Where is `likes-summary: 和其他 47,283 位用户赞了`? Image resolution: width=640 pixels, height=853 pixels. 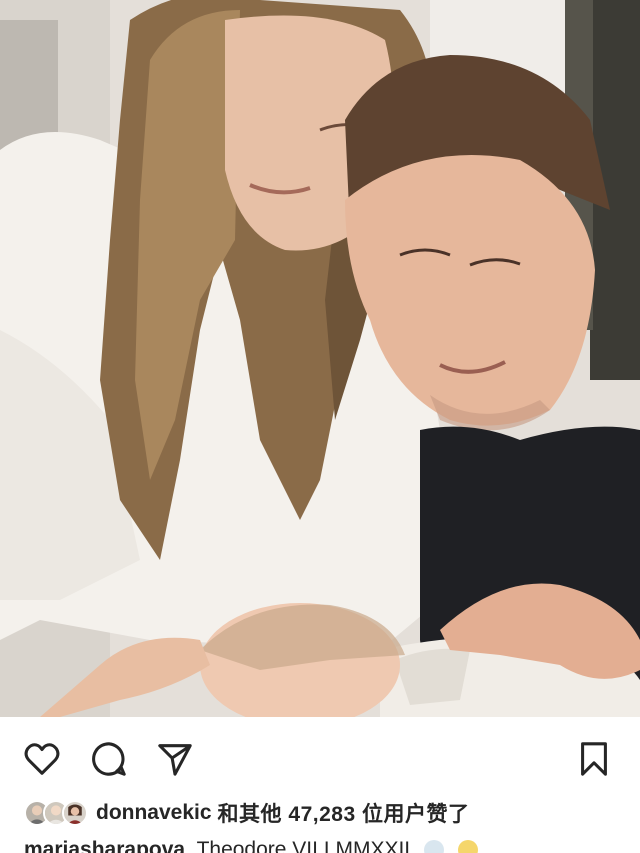
likes-summary: 和其他 47,283 位用户赞了 is located at coordinates (344, 813).